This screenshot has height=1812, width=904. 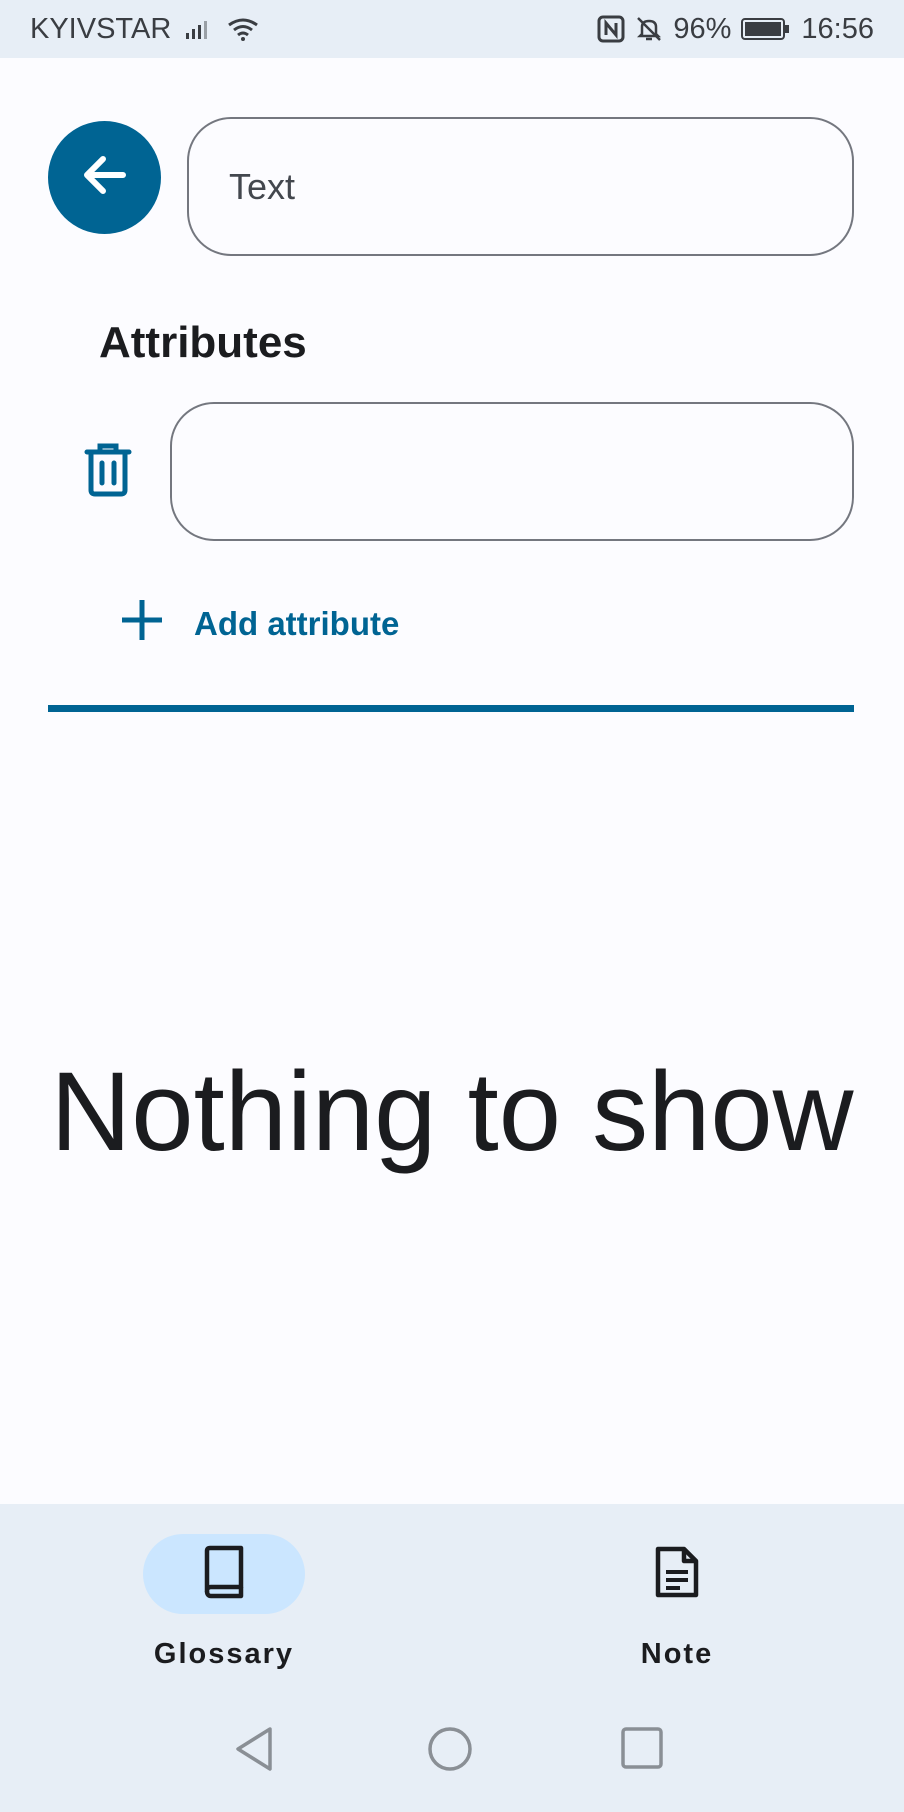 What do you see at coordinates (837, 28) in the screenshot?
I see `clock: 16:56` at bounding box center [837, 28].